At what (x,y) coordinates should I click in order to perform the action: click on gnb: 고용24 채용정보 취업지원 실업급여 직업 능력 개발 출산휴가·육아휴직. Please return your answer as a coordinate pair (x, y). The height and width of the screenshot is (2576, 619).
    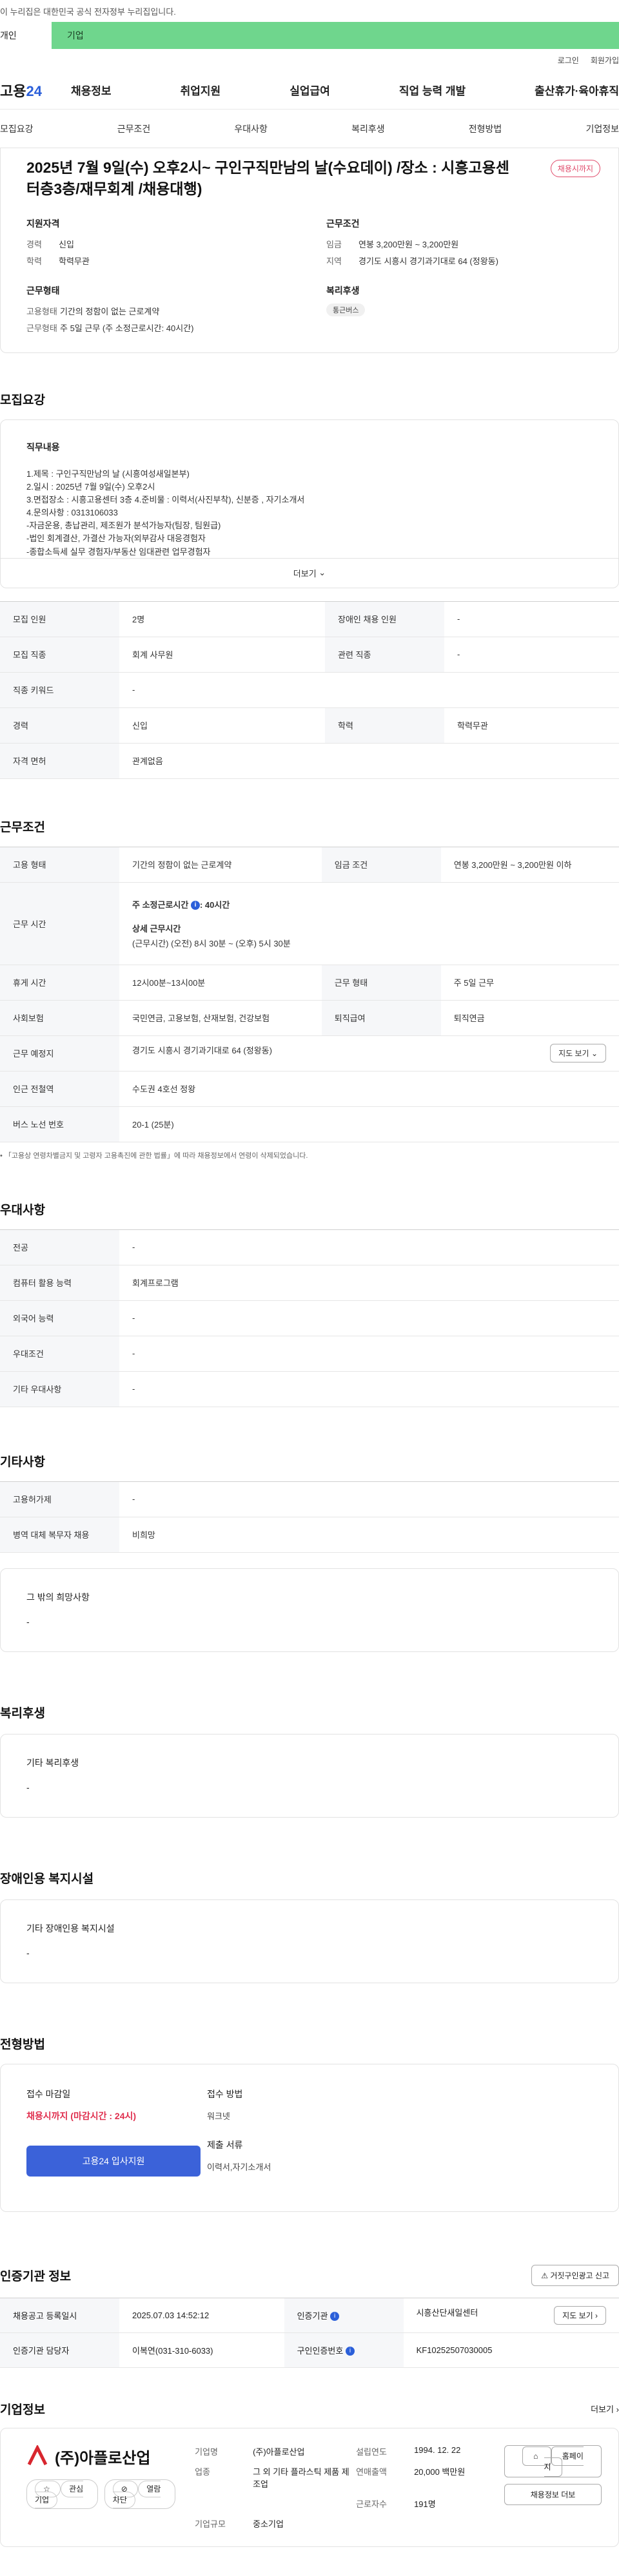
    Looking at the image, I should click on (309, 91).